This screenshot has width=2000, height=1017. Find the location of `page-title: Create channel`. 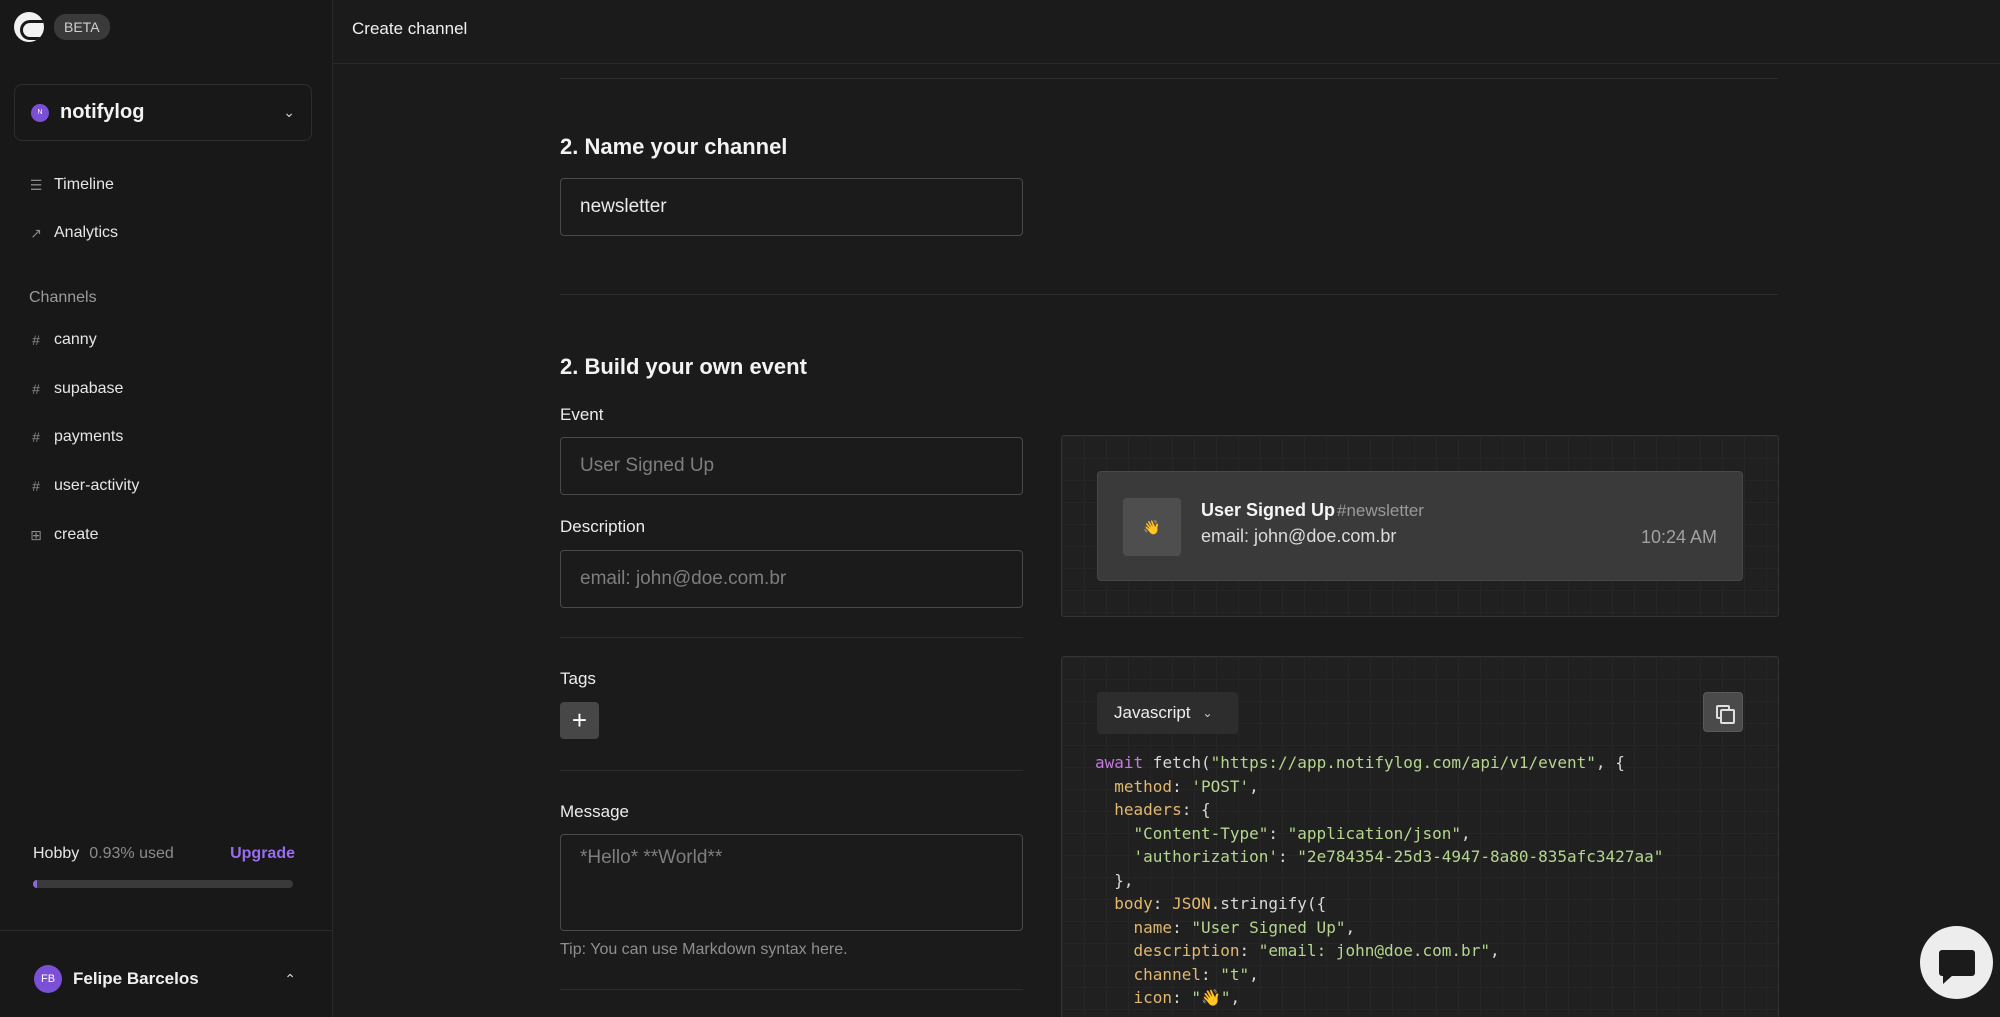

page-title: Create channel is located at coordinates (410, 28).